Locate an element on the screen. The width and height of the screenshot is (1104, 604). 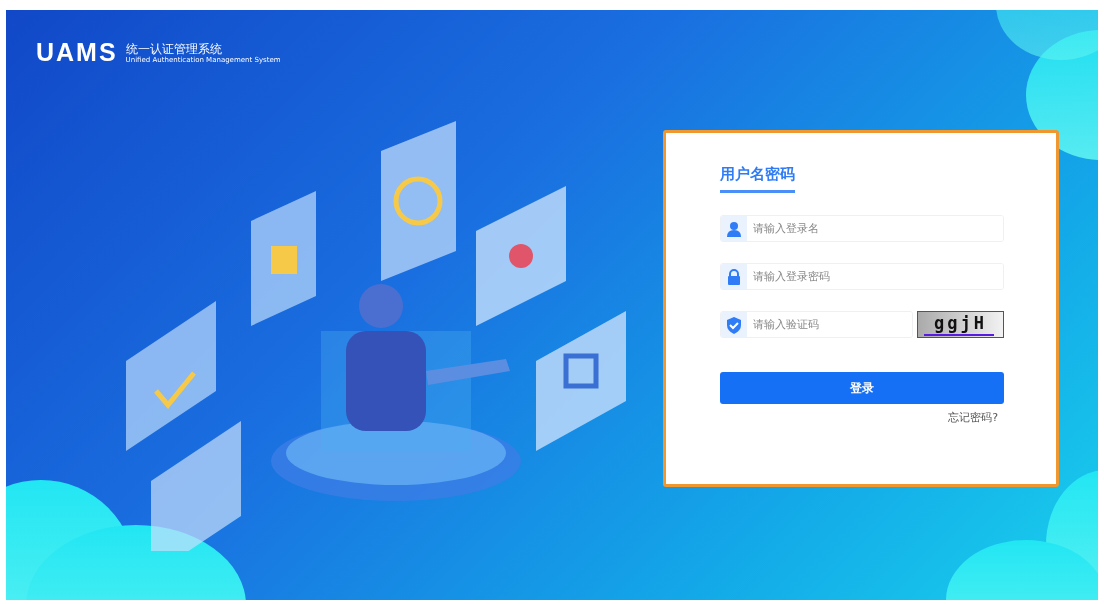
username-field: 请输入登录名 is located at coordinates (862, 228).